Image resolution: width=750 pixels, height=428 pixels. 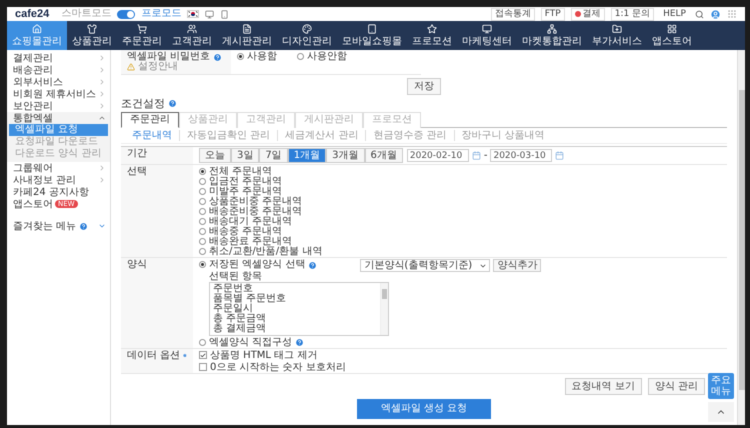 What do you see at coordinates (92, 35) in the screenshot?
I see `nav-tab: 상품관리` at bounding box center [92, 35].